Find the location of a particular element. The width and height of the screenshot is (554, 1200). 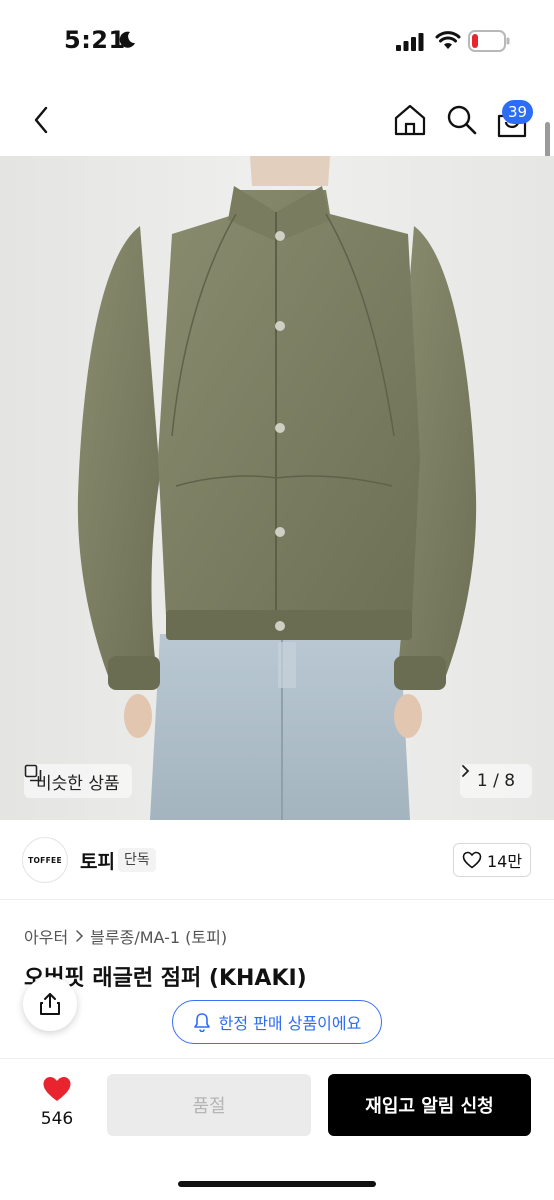

share-icon is located at coordinates (50, 1004).